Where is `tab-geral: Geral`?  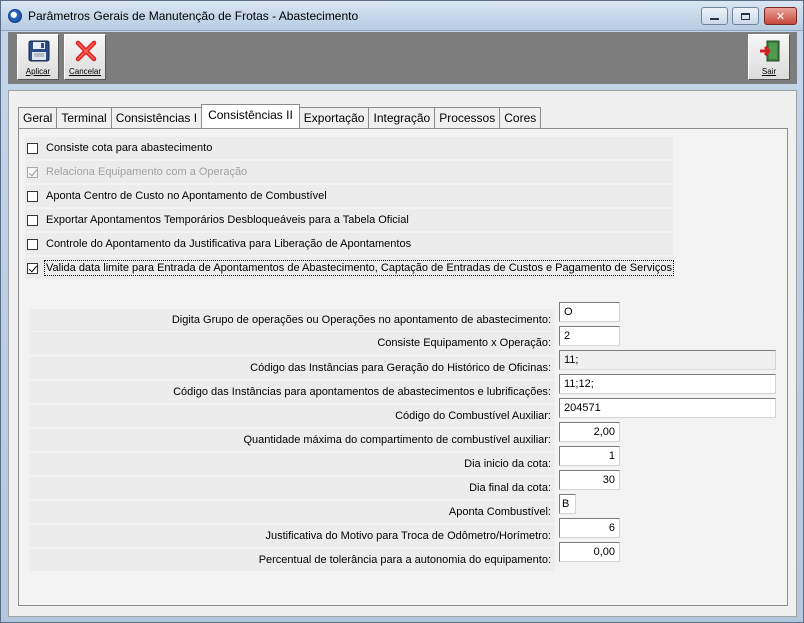
tab-geral: Geral is located at coordinates (38, 117).